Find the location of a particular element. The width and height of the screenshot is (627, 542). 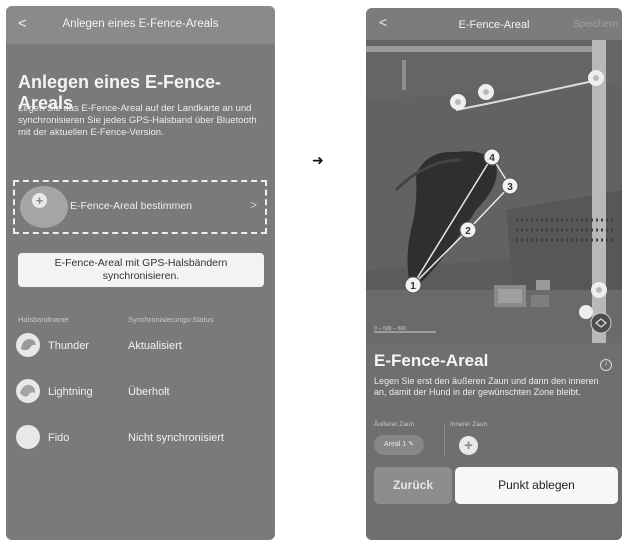

svg-text: 3 is located at coordinates (510, 187).